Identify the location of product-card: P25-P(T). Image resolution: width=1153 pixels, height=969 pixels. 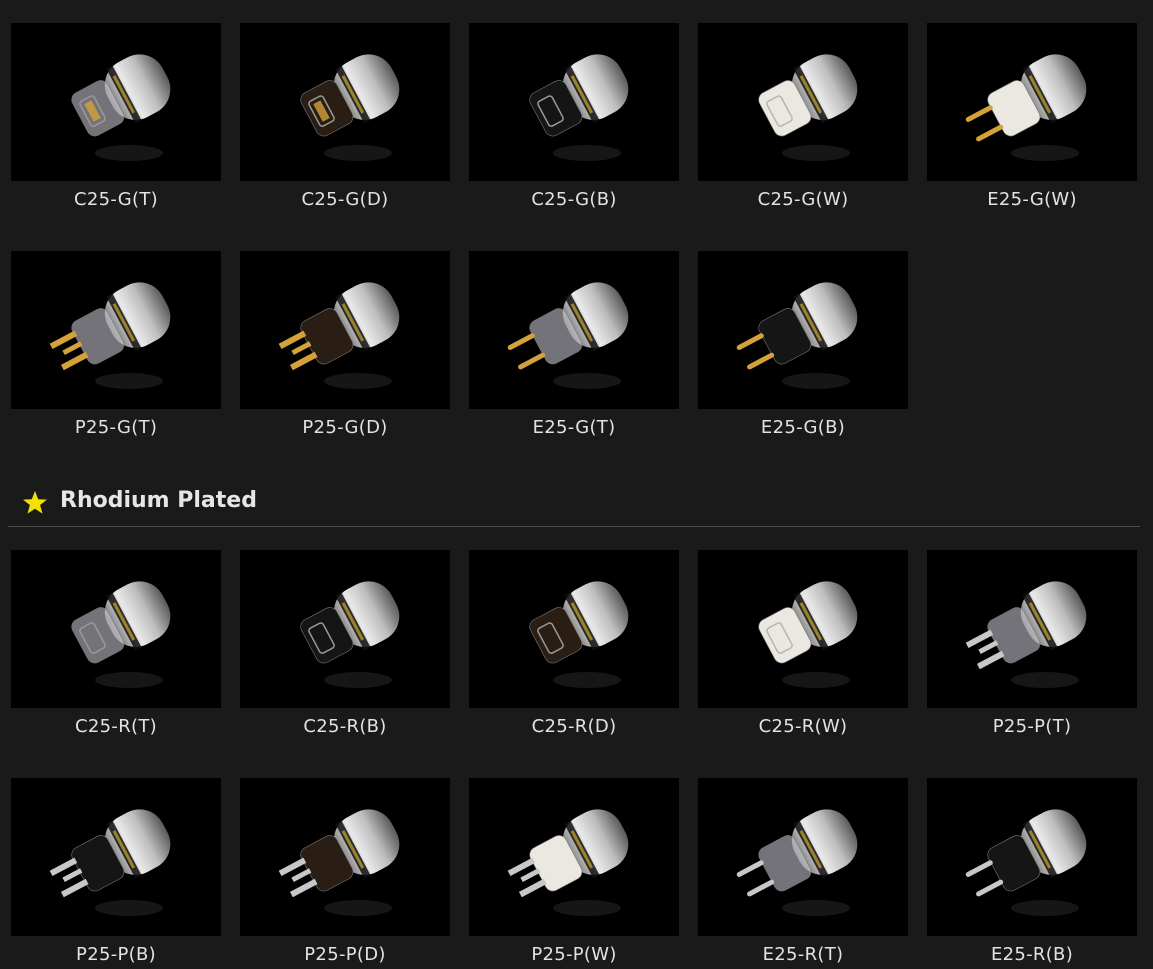
(1032, 643).